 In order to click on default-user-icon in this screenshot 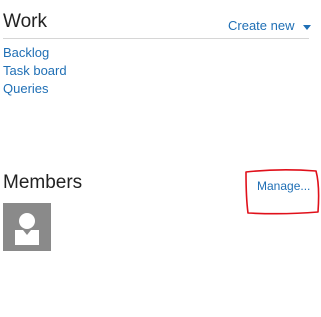, I will do `click(27, 227)`.